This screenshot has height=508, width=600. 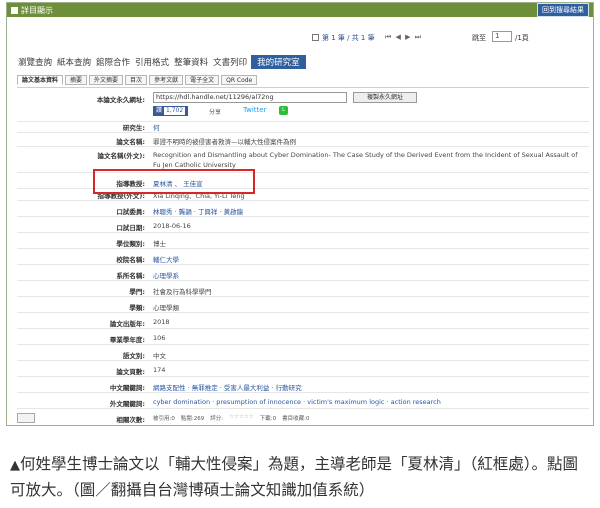 I want to click on menu-interlibrary: 館際合作, so click(x=113, y=62).